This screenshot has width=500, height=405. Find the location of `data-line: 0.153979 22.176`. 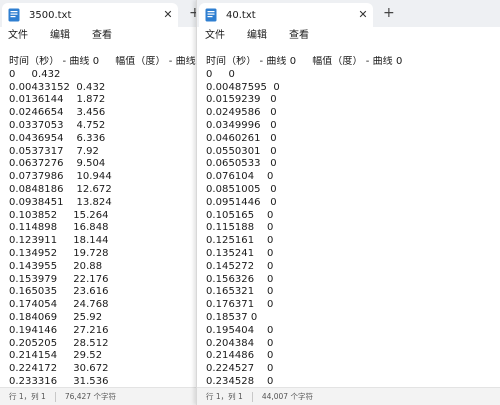

data-line: 0.153979 22.176 is located at coordinates (59, 279).